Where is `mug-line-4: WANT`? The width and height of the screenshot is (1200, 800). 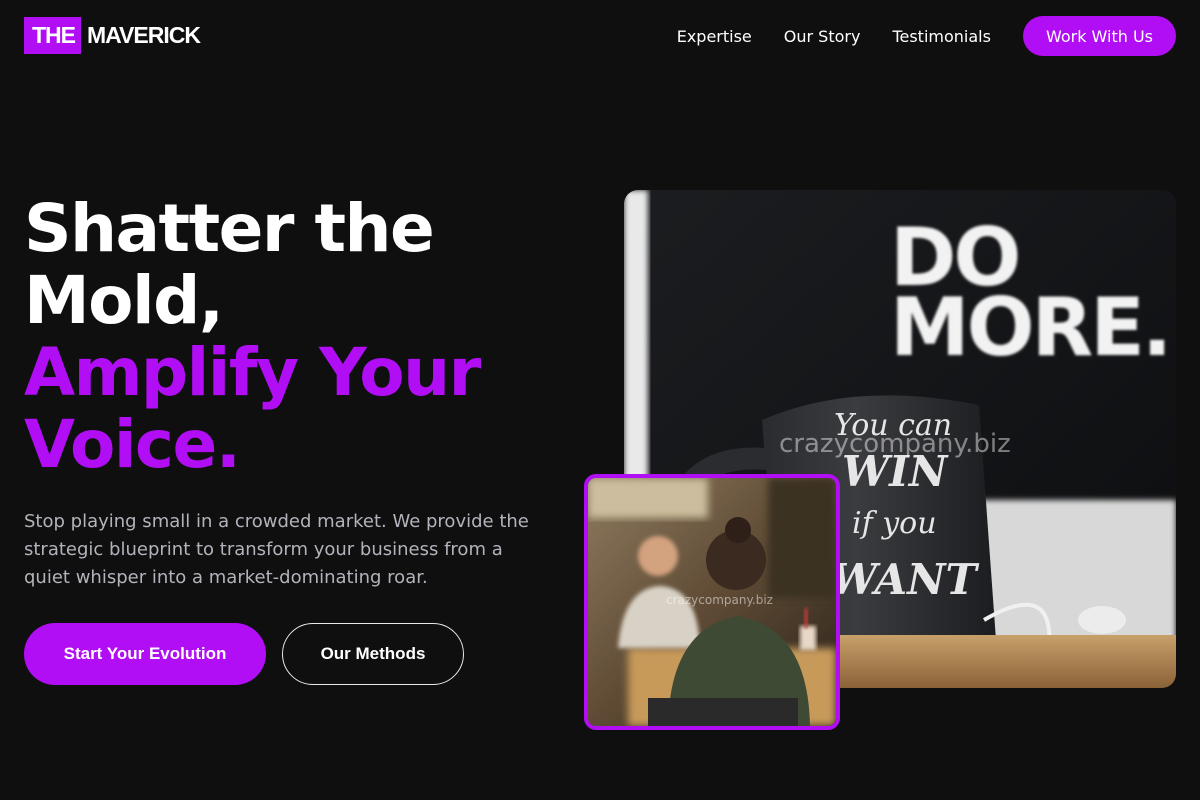
mug-line-4: WANT is located at coordinates (904, 579).